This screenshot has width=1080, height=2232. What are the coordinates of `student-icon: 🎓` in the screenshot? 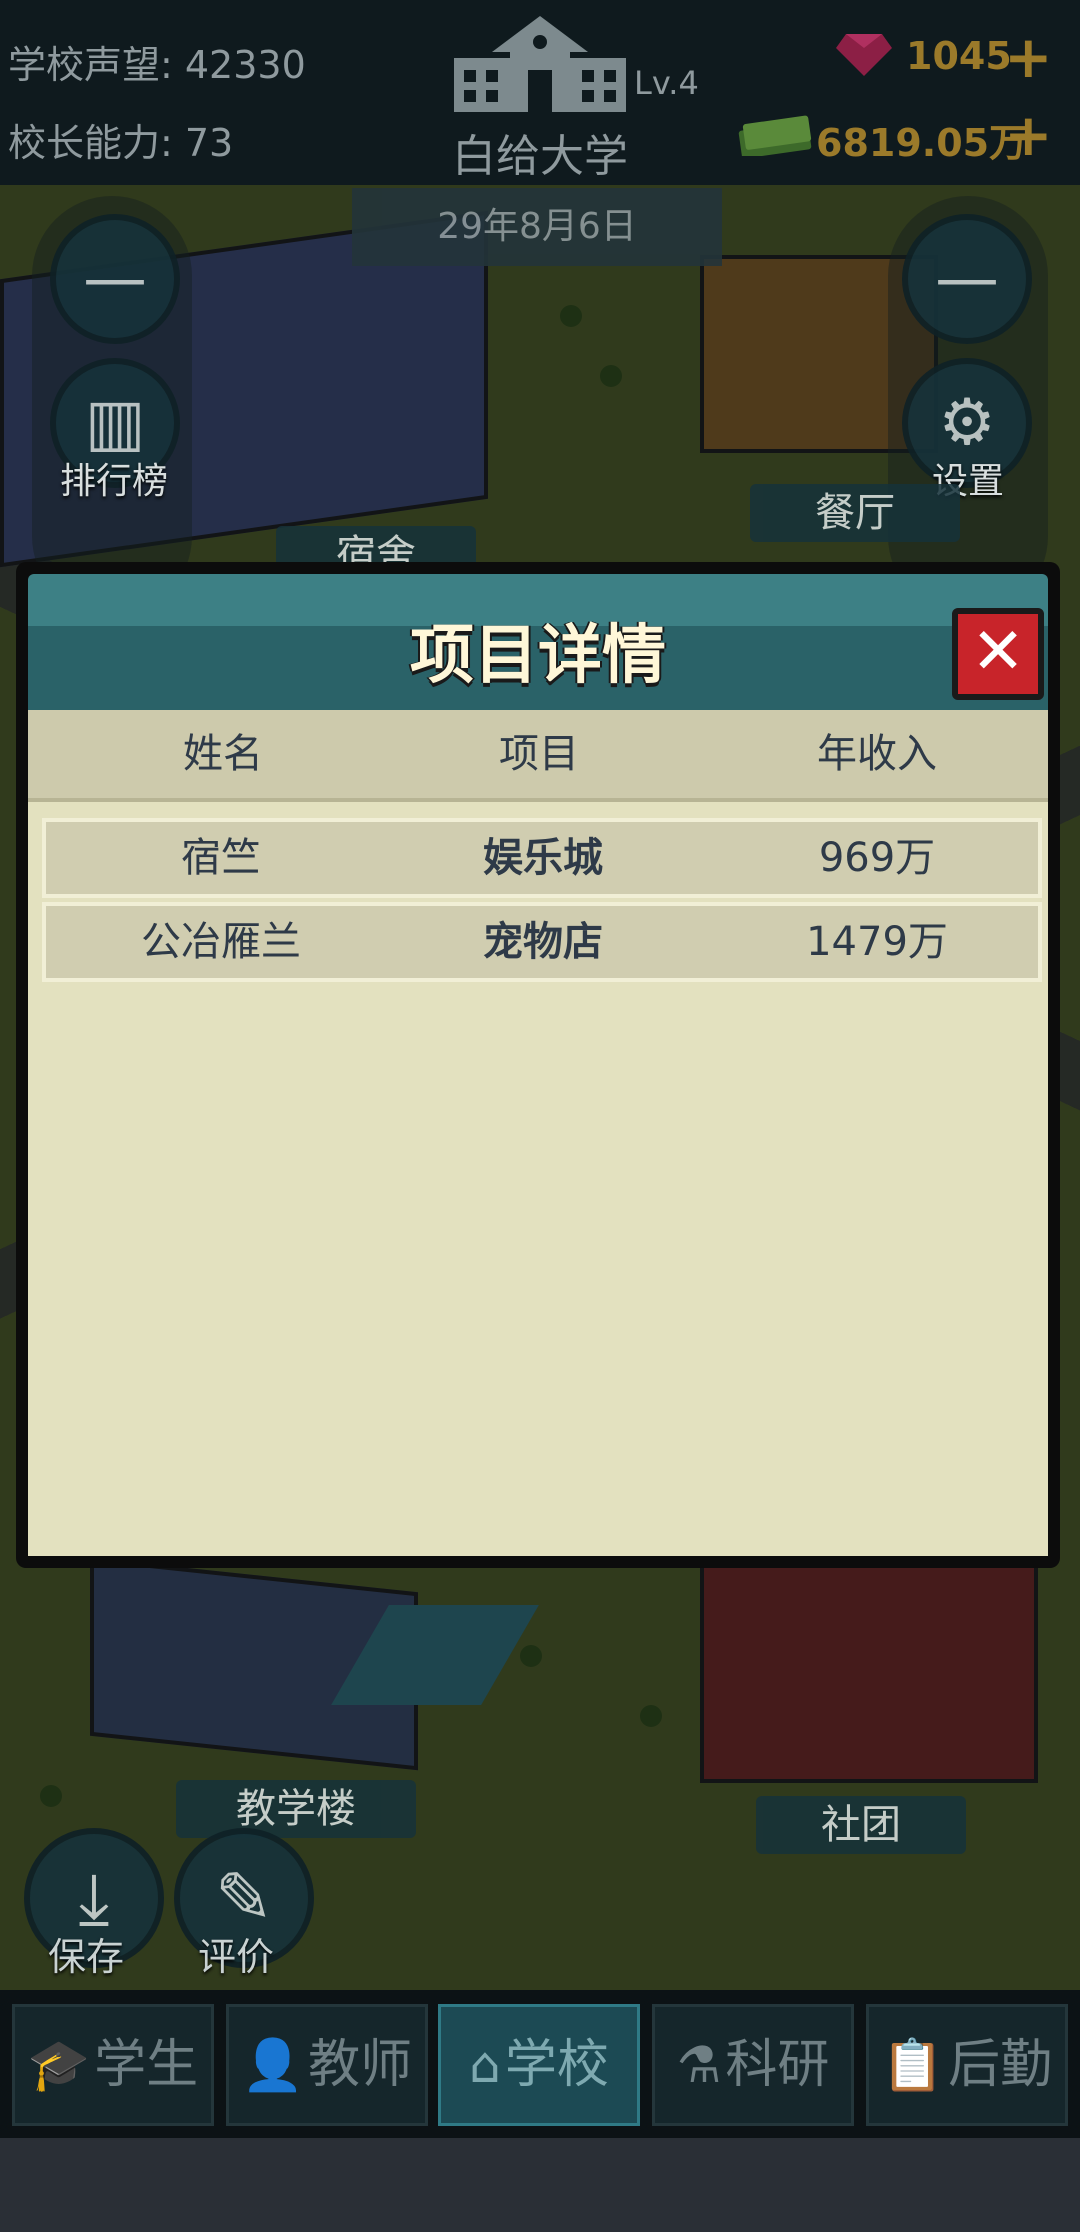 It's located at (59, 2065).